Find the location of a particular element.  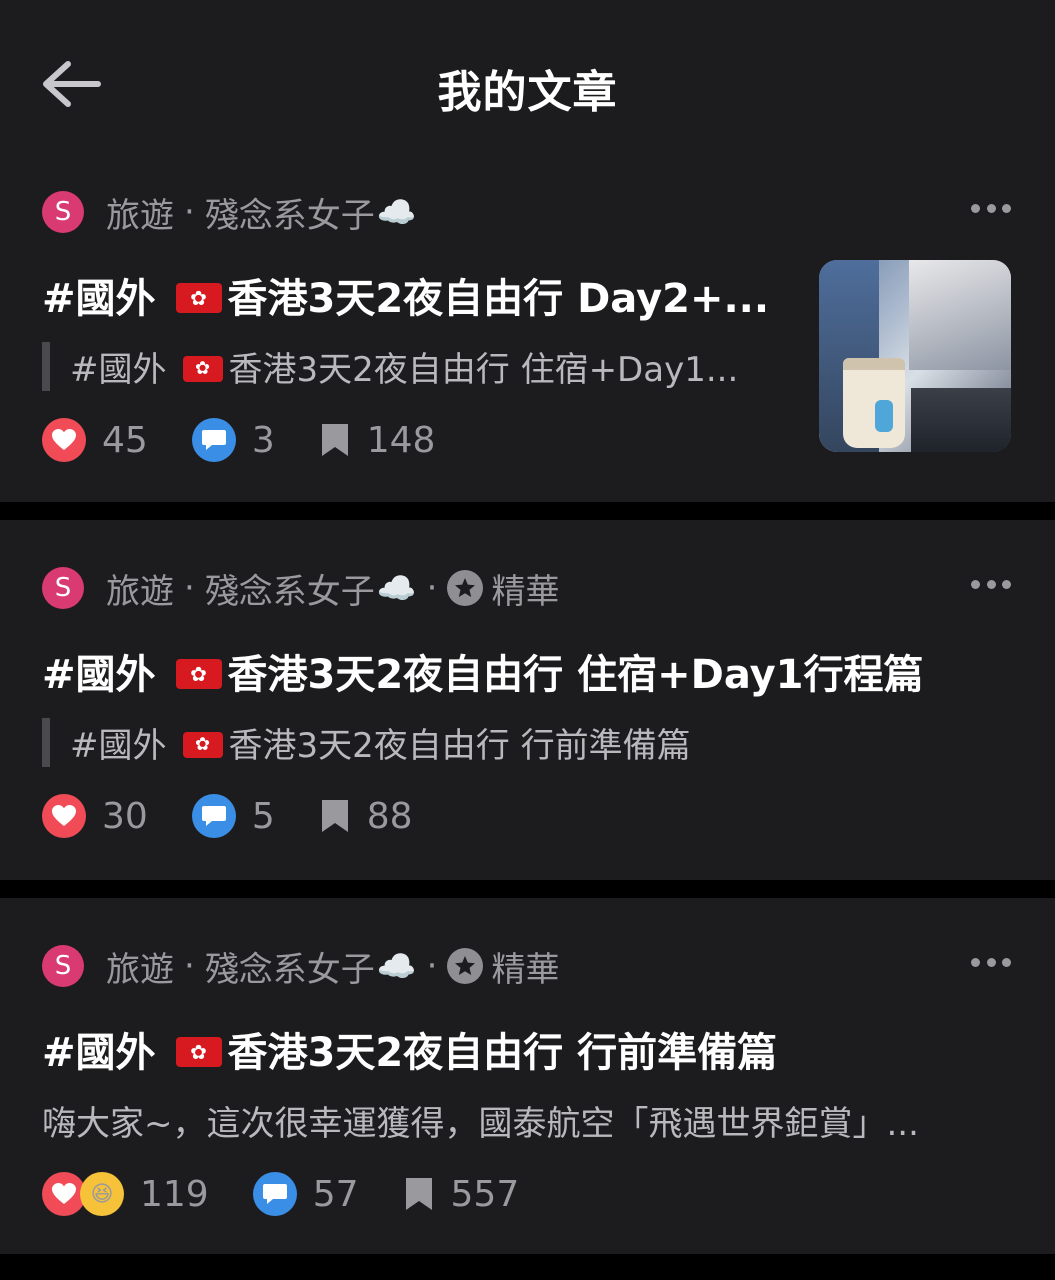

save-count: 148 is located at coordinates (401, 440).